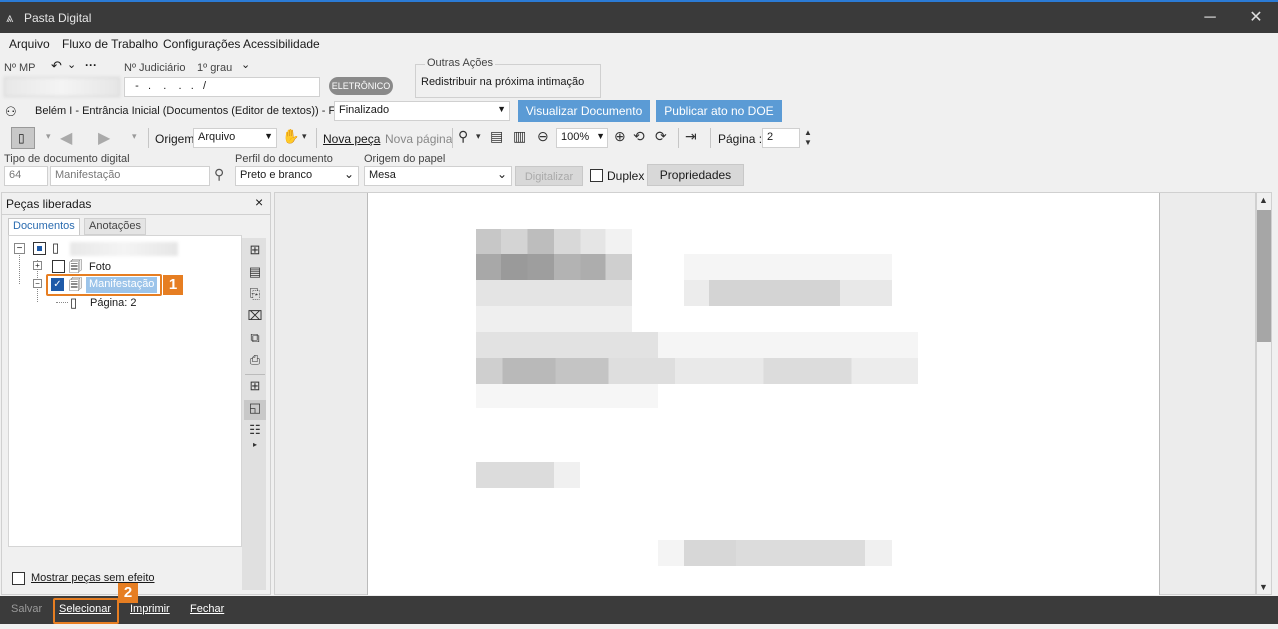 This screenshot has width=1278, height=629. I want to click on origem-papel-label: Origem do papel, so click(405, 159).